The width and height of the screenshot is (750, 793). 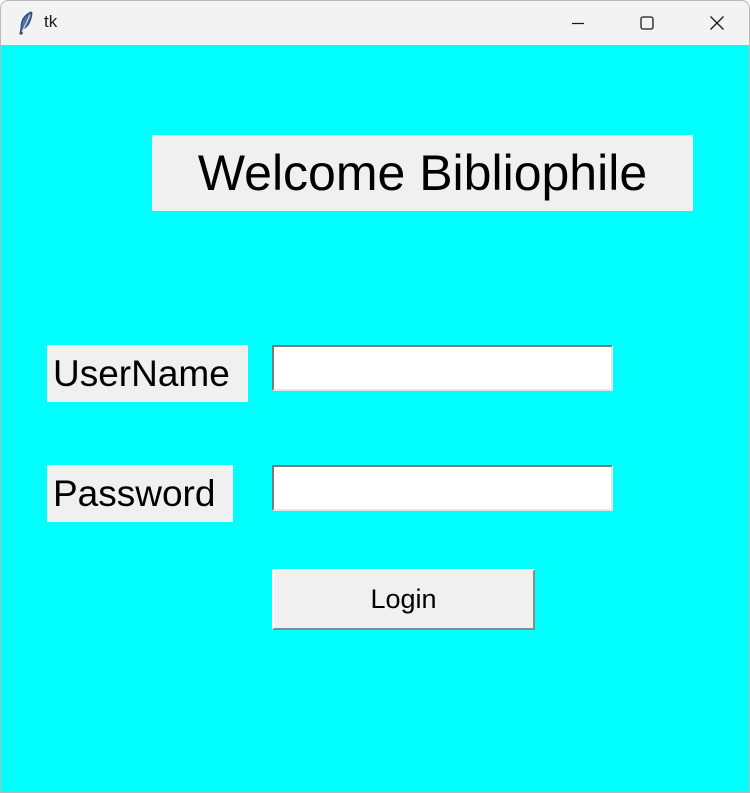 What do you see at coordinates (442, 488) in the screenshot?
I see `password-input` at bounding box center [442, 488].